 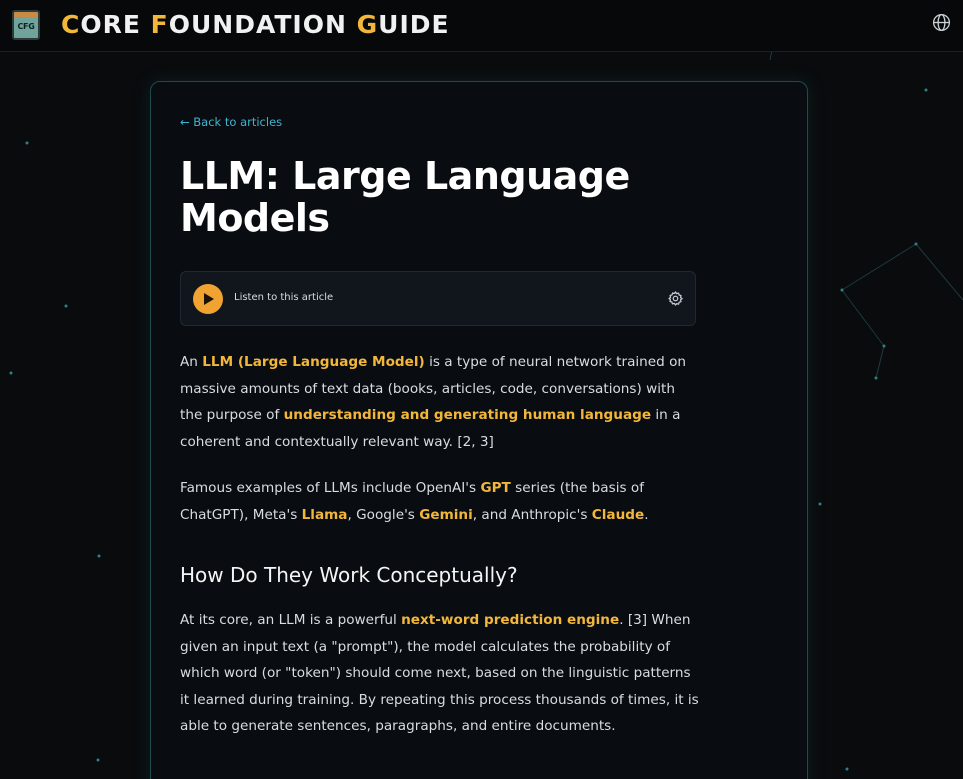 I want to click on brand-part: UIDE, so click(x=414, y=24).